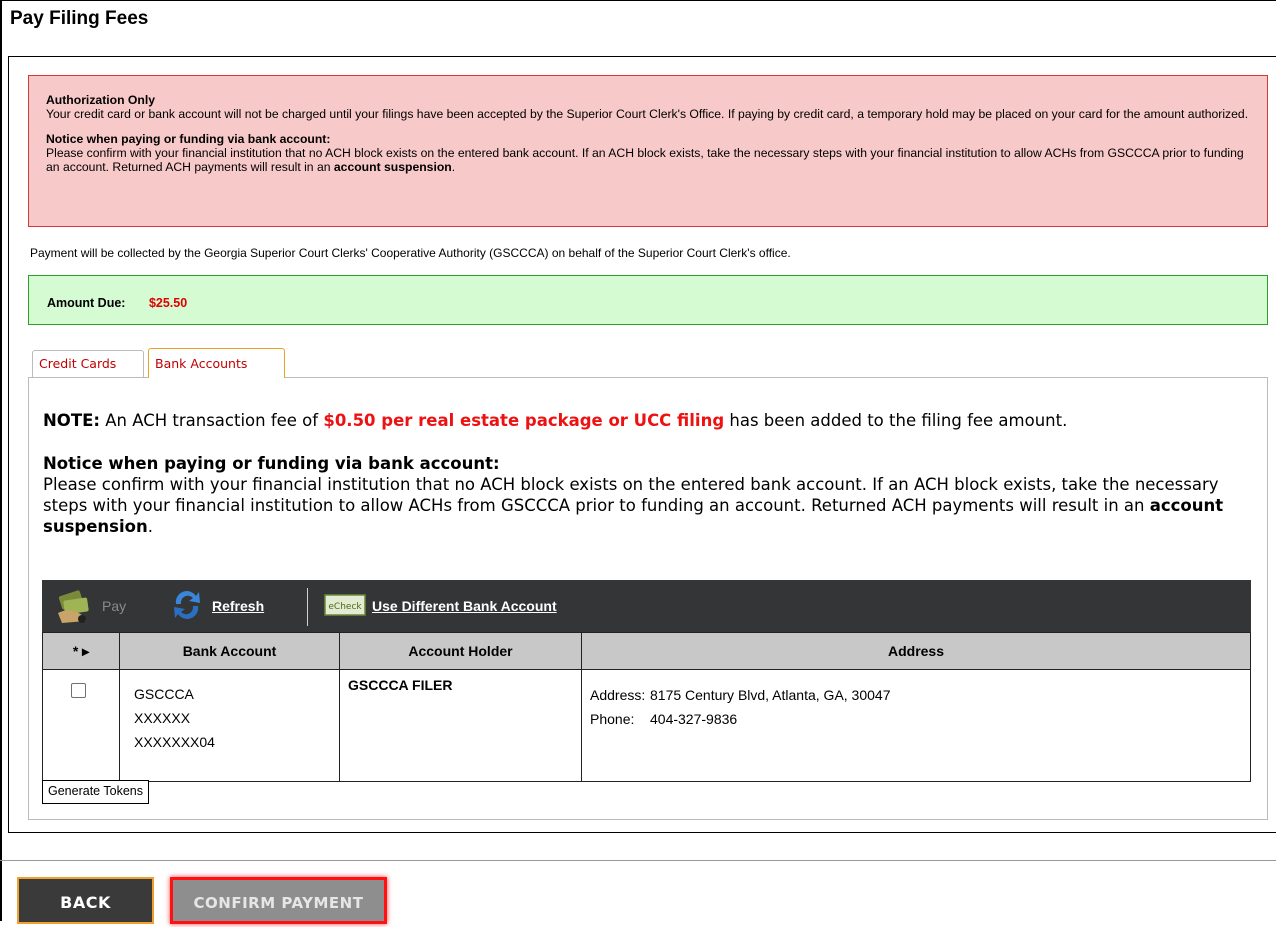 Image resolution: width=1276 pixels, height=927 pixels. Describe the element at coordinates (81, 651) in the screenshot. I see `select-column-header: * ▸` at that location.